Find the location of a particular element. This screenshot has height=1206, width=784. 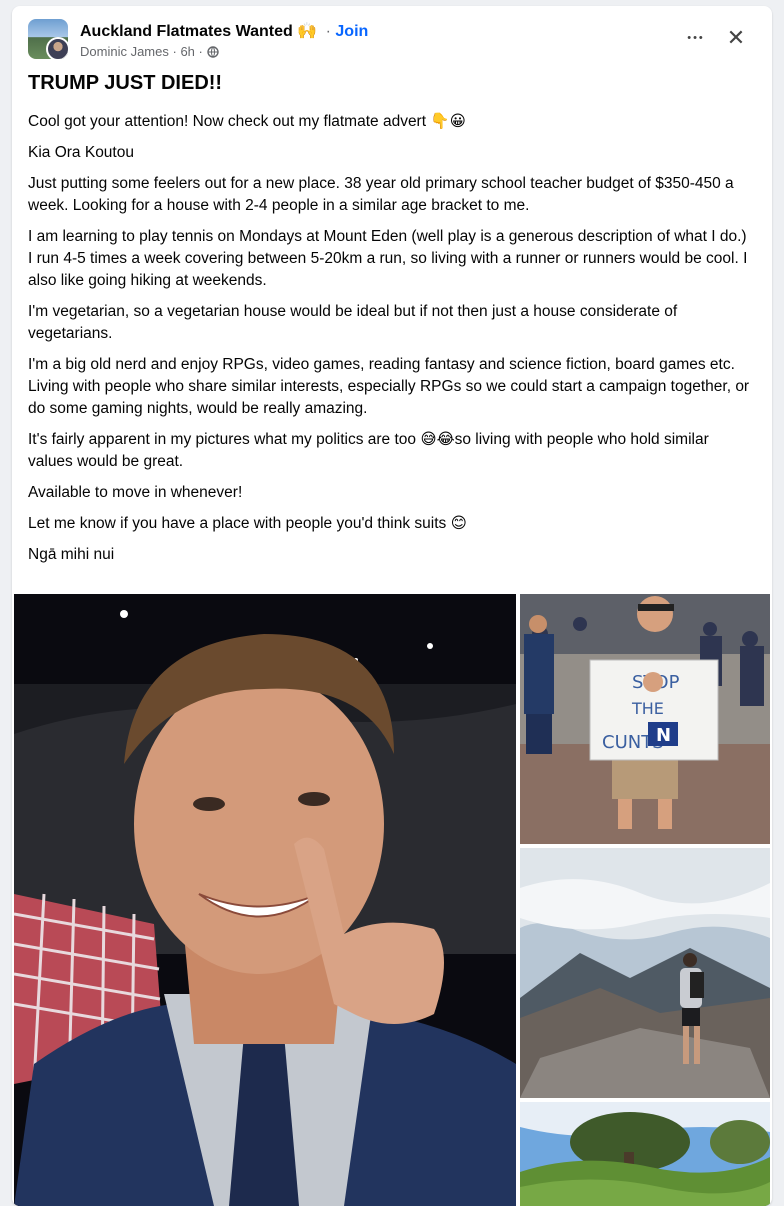

post-meta: Dominic James · 6h · is located at coordinates (149, 51).